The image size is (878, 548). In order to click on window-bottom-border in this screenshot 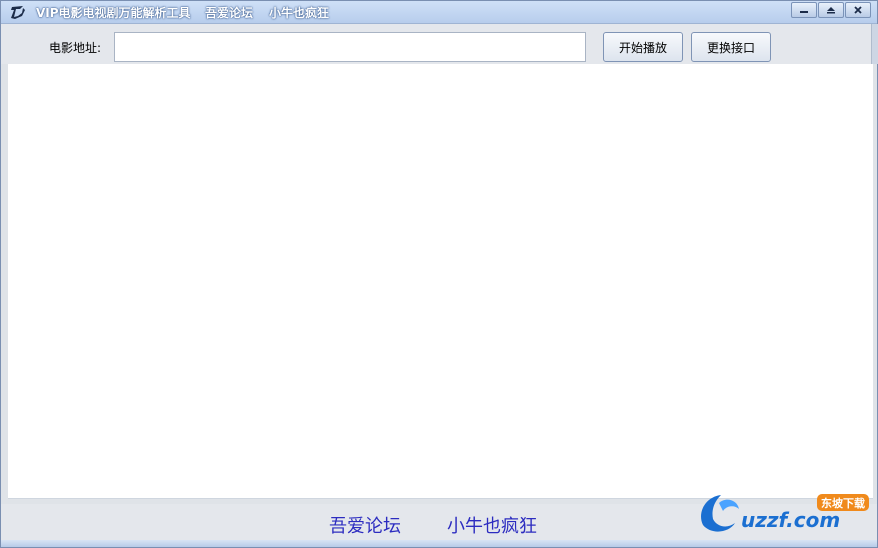, I will do `click(439, 543)`.